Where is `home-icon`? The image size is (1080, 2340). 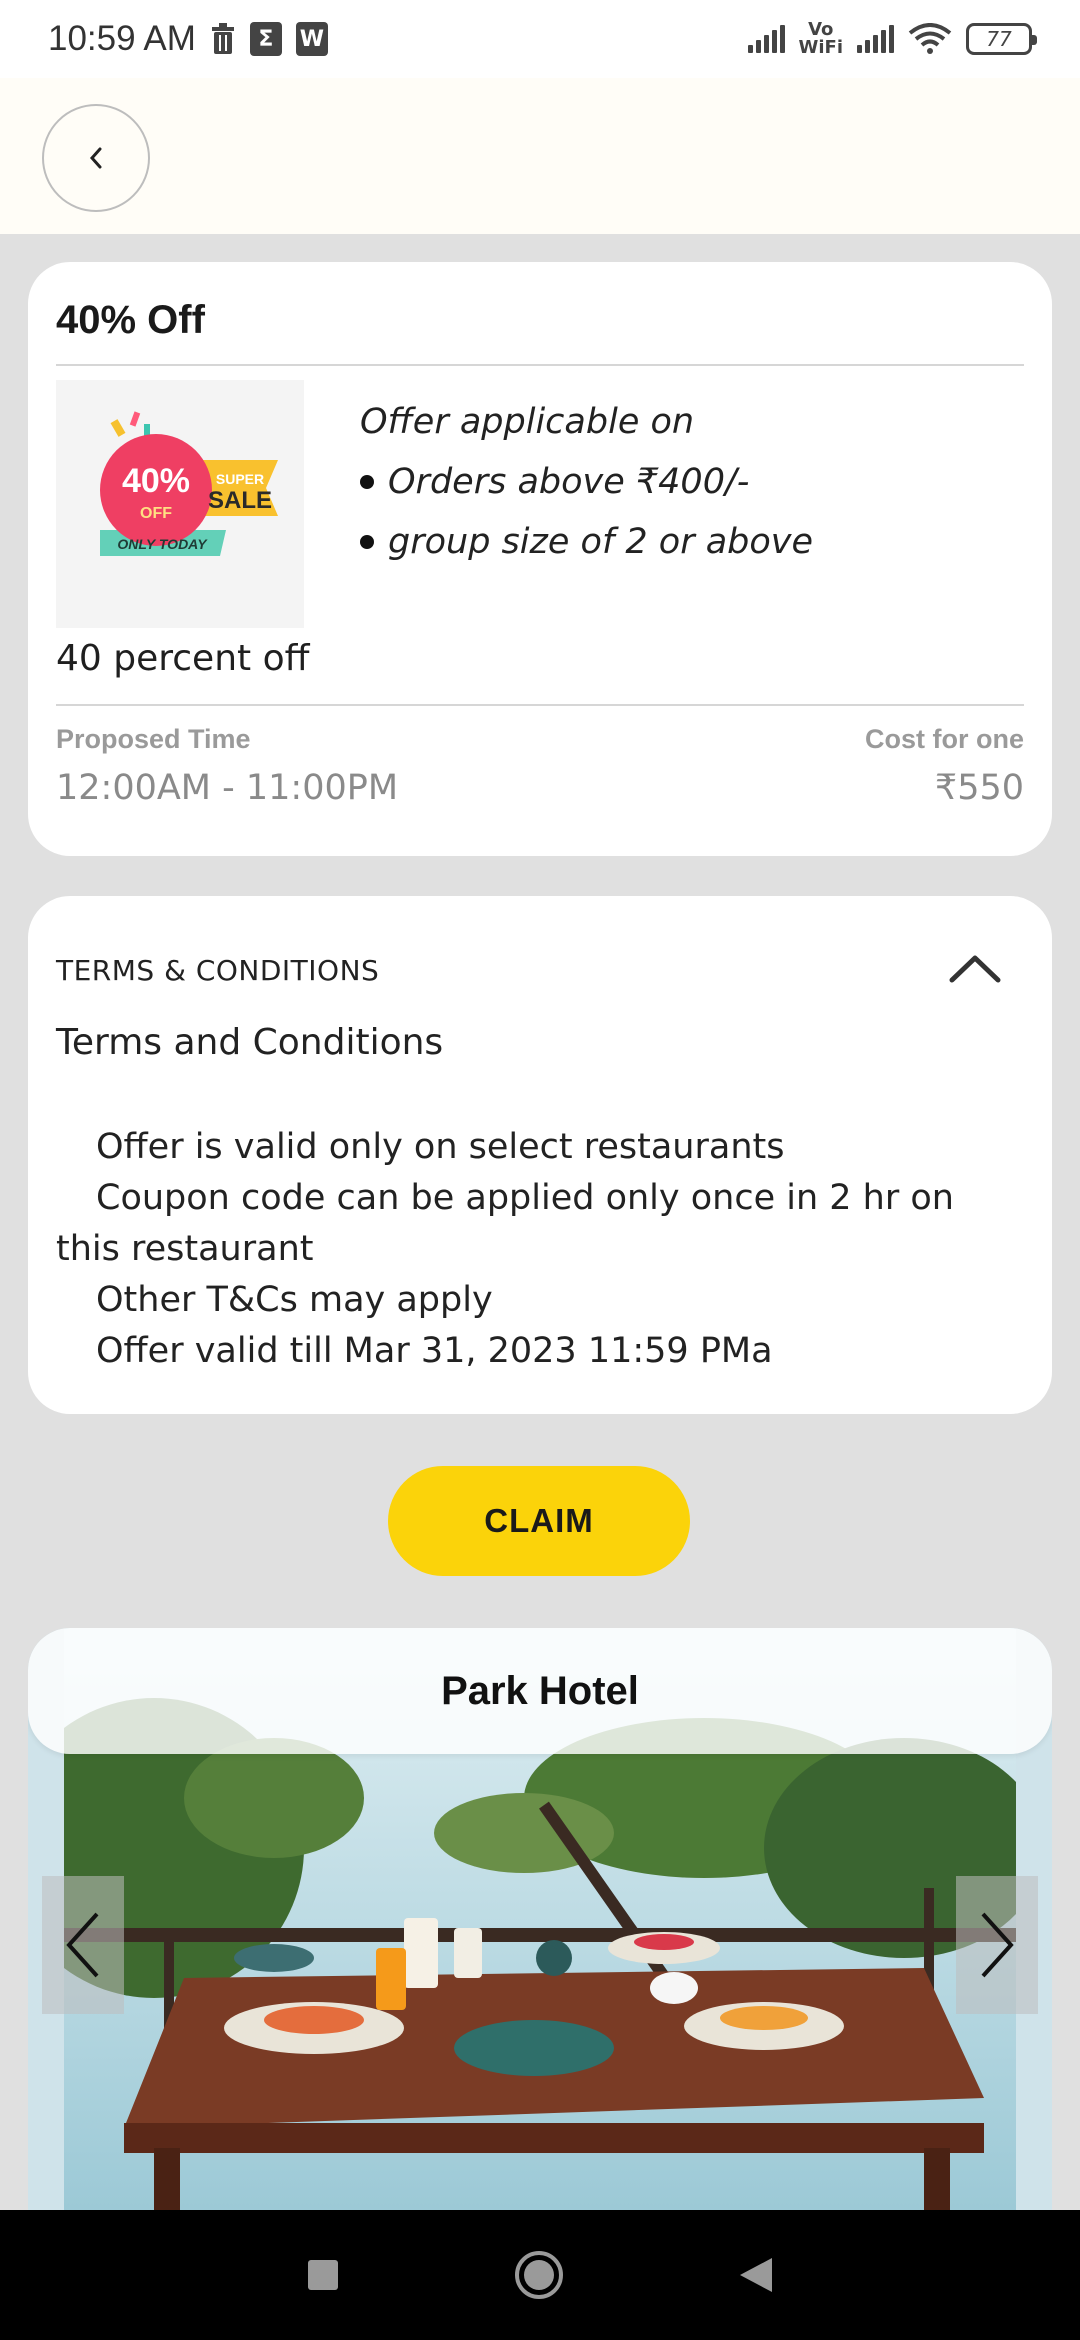
home-icon is located at coordinates (539, 2275).